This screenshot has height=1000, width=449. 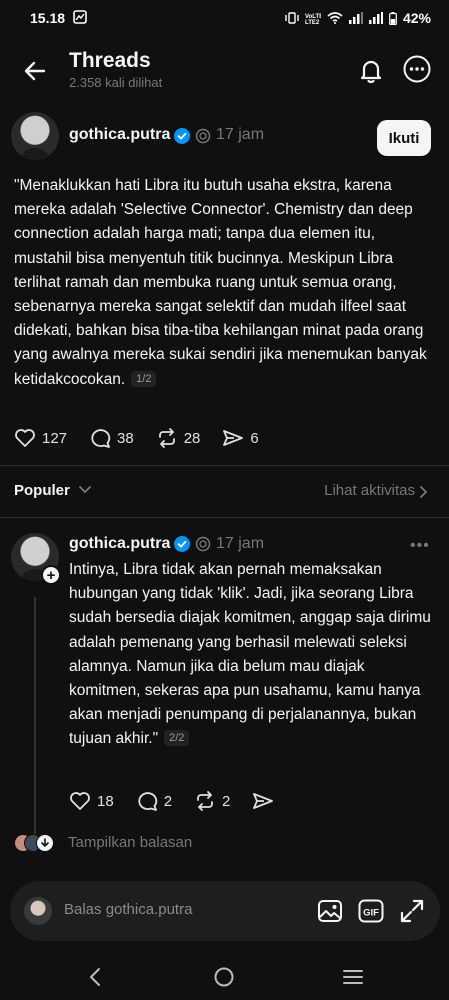 What do you see at coordinates (110, 60) in the screenshot?
I see `page-title: Threads` at bounding box center [110, 60].